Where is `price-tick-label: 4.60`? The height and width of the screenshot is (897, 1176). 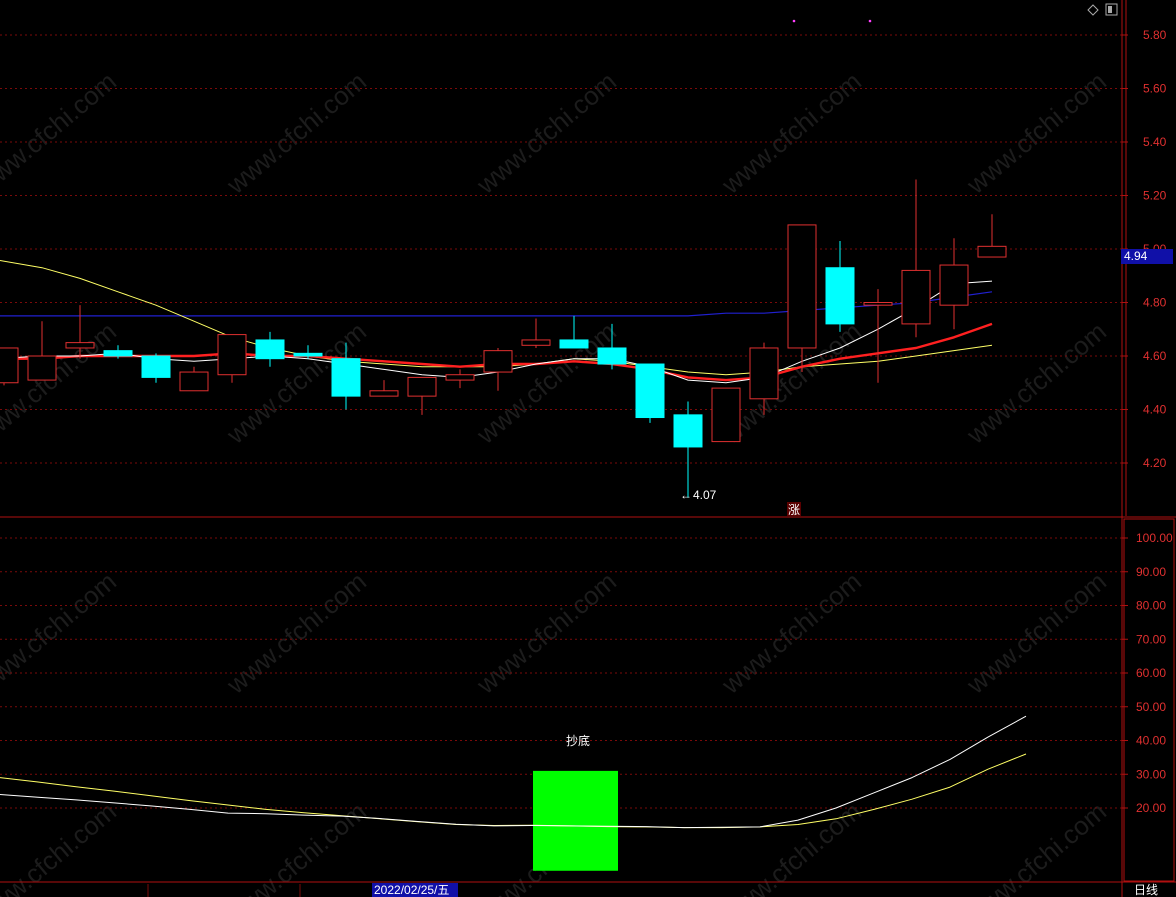
price-tick-label: 4.60 is located at coordinates (1155, 356).